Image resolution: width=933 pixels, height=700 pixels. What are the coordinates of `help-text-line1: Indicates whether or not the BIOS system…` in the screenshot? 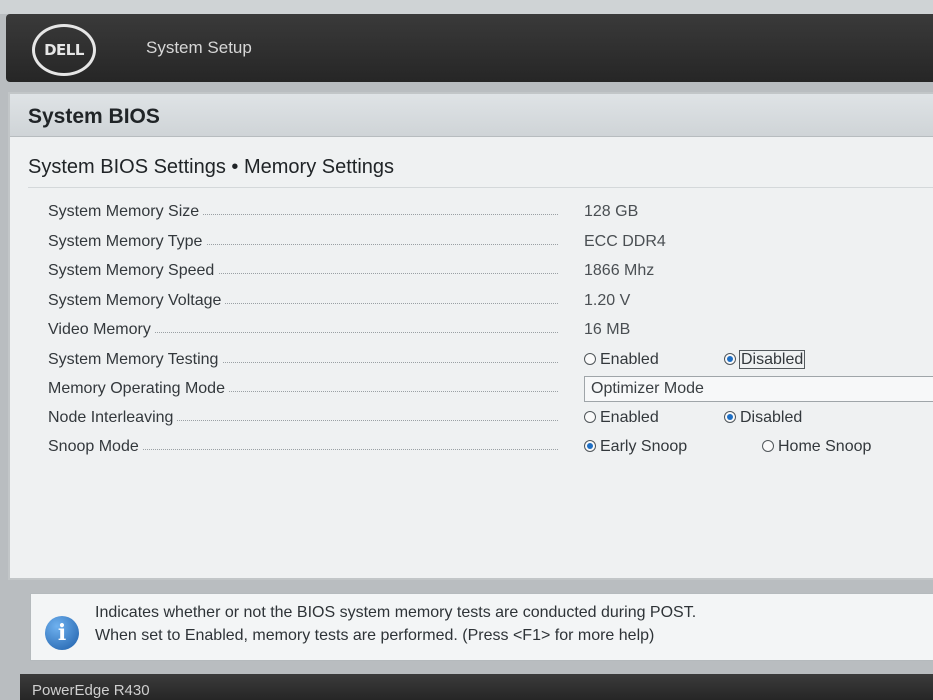 It's located at (396, 612).